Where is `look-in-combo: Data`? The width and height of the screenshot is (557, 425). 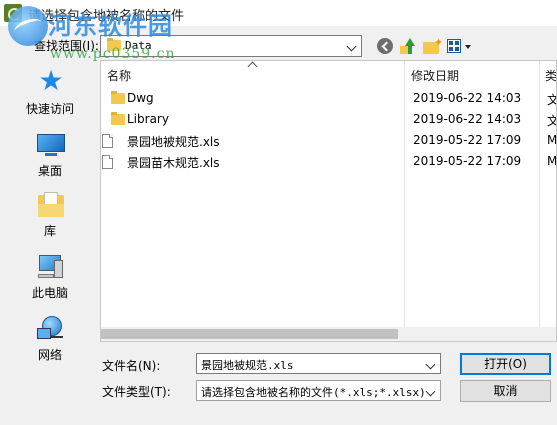
look-in-combo: Data is located at coordinates (231, 46).